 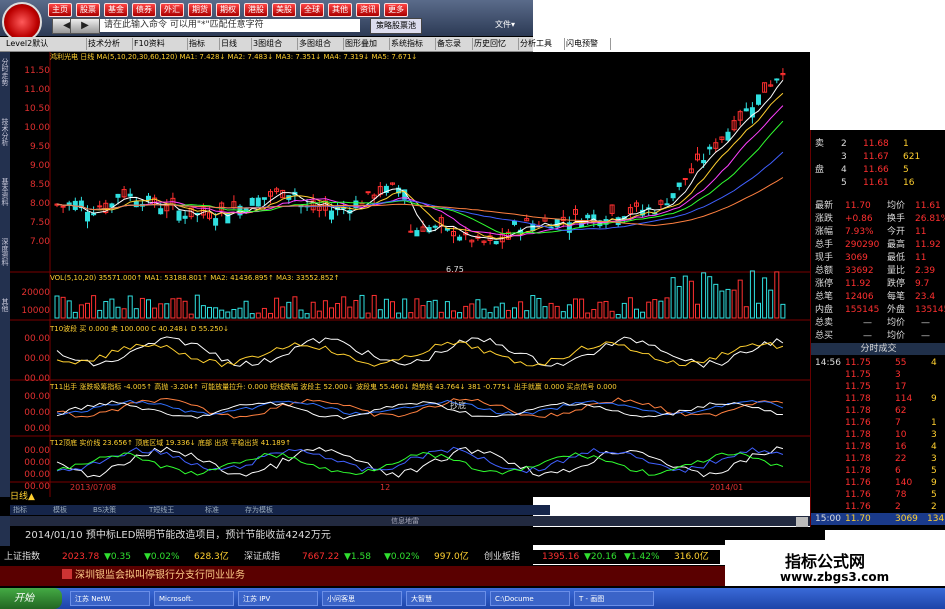 I want to click on toolbar-item: 历史回忆, so click(x=495, y=44).